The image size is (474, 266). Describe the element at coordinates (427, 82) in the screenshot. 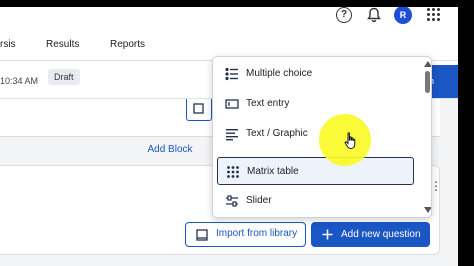

I see `scrollbar-thumb` at that location.